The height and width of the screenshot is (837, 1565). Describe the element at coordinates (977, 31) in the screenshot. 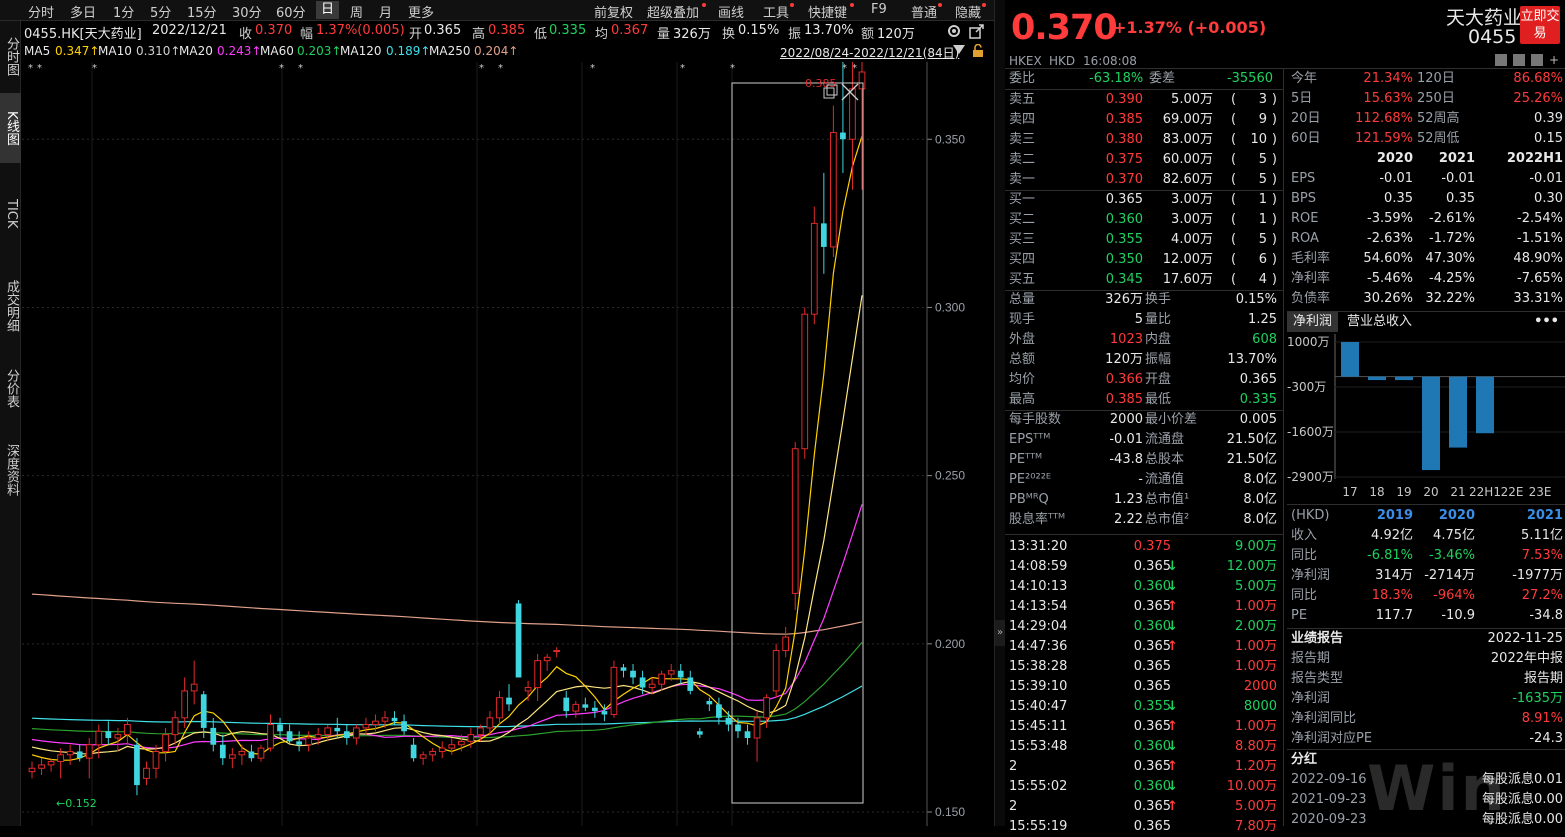

I see `export-icon` at that location.